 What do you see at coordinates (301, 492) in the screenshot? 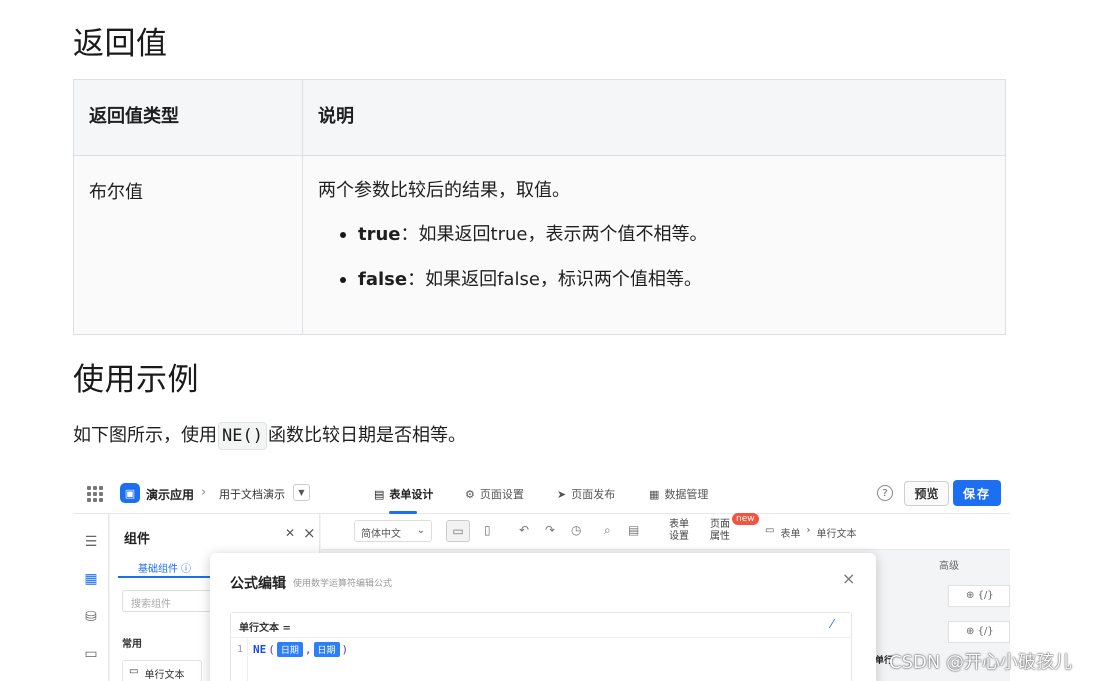
I see `chevron-down-icon: ▼` at bounding box center [301, 492].